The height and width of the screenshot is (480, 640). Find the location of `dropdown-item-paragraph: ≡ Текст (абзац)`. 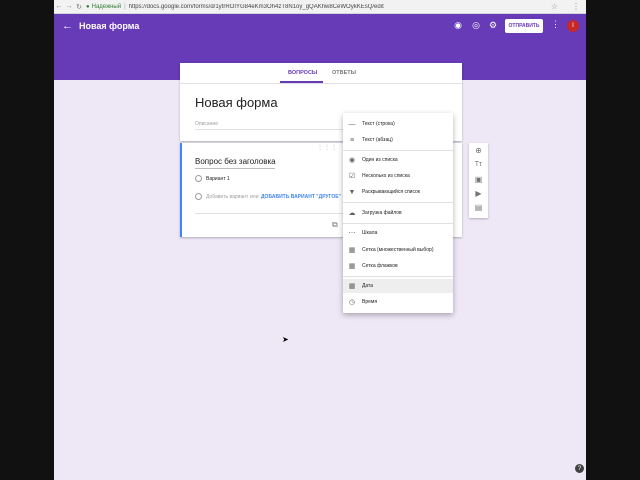

dropdown-item-paragraph: ≡ Текст (абзац) is located at coordinates (398, 140).